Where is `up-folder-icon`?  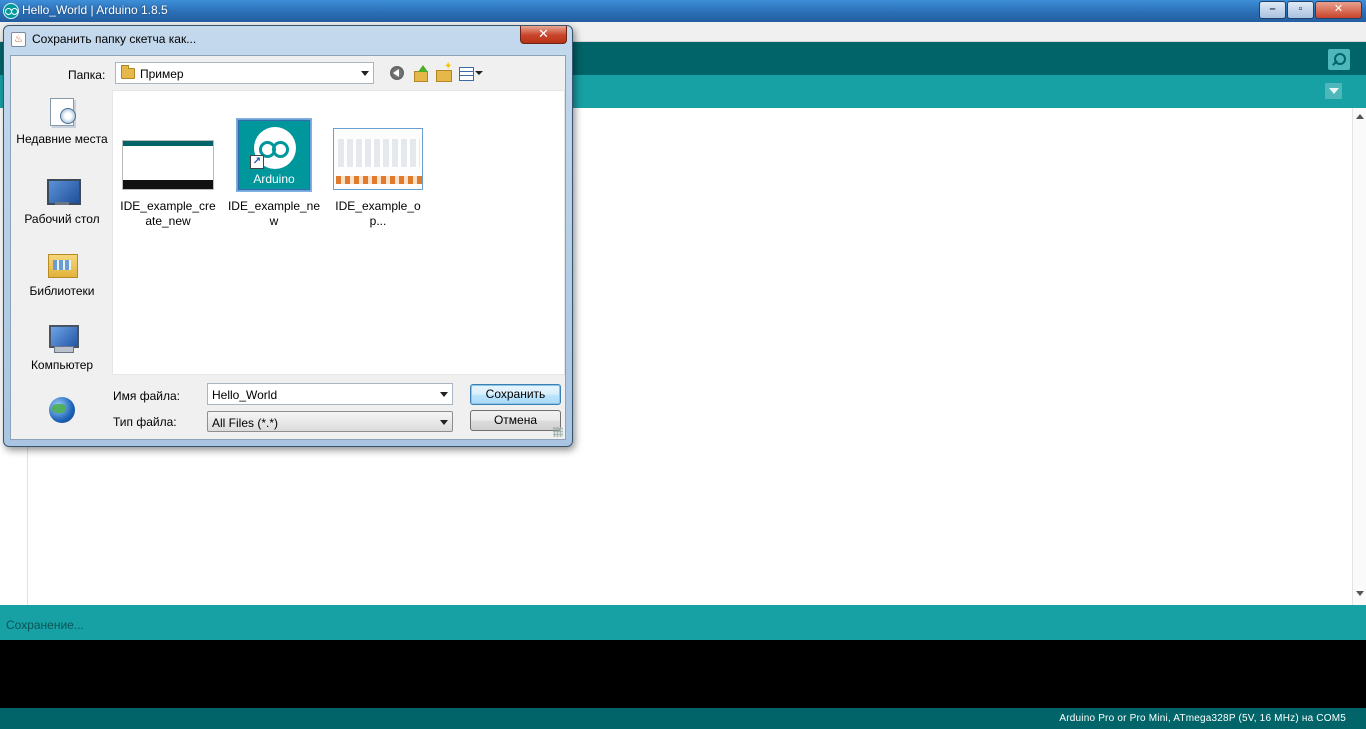 up-folder-icon is located at coordinates (421, 73).